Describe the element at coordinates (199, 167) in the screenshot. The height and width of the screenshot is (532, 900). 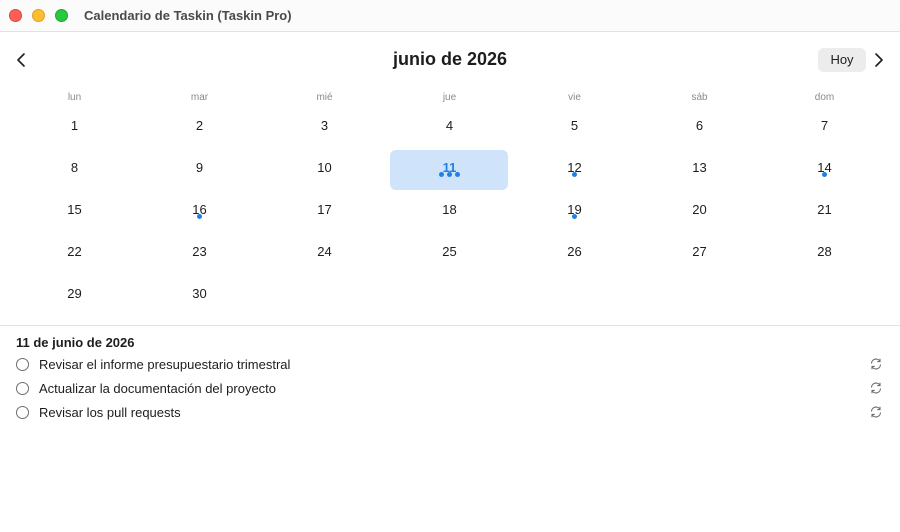
I see `day-number: 9` at that location.